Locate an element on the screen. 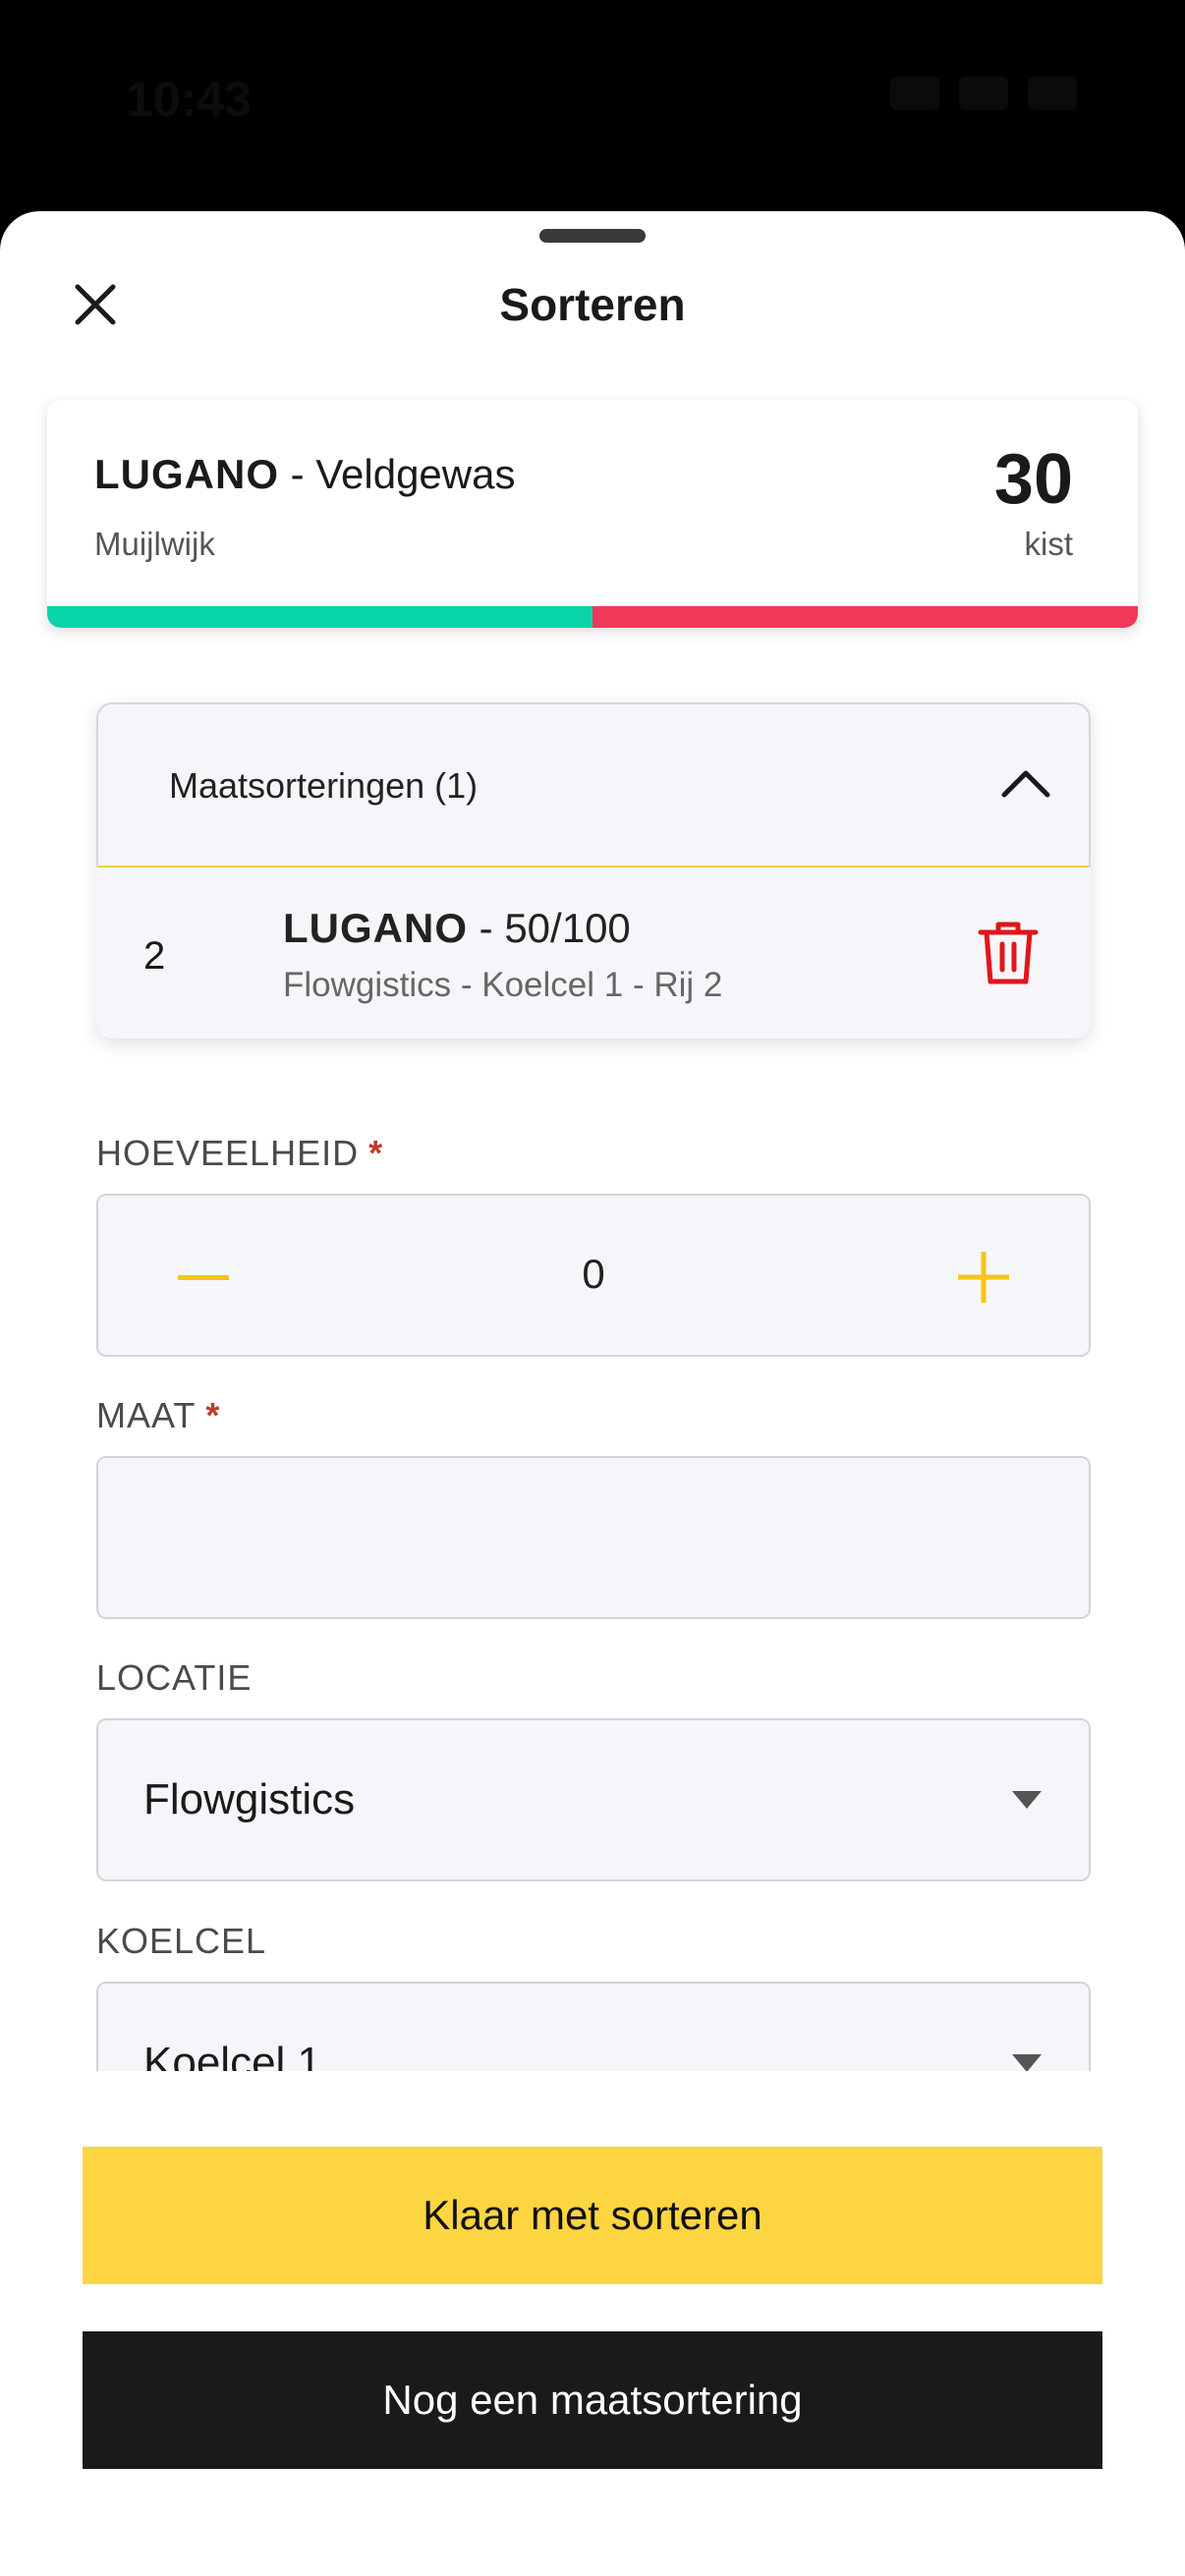  quantity-label: HOEVEELHEID * is located at coordinates (240, 1153).